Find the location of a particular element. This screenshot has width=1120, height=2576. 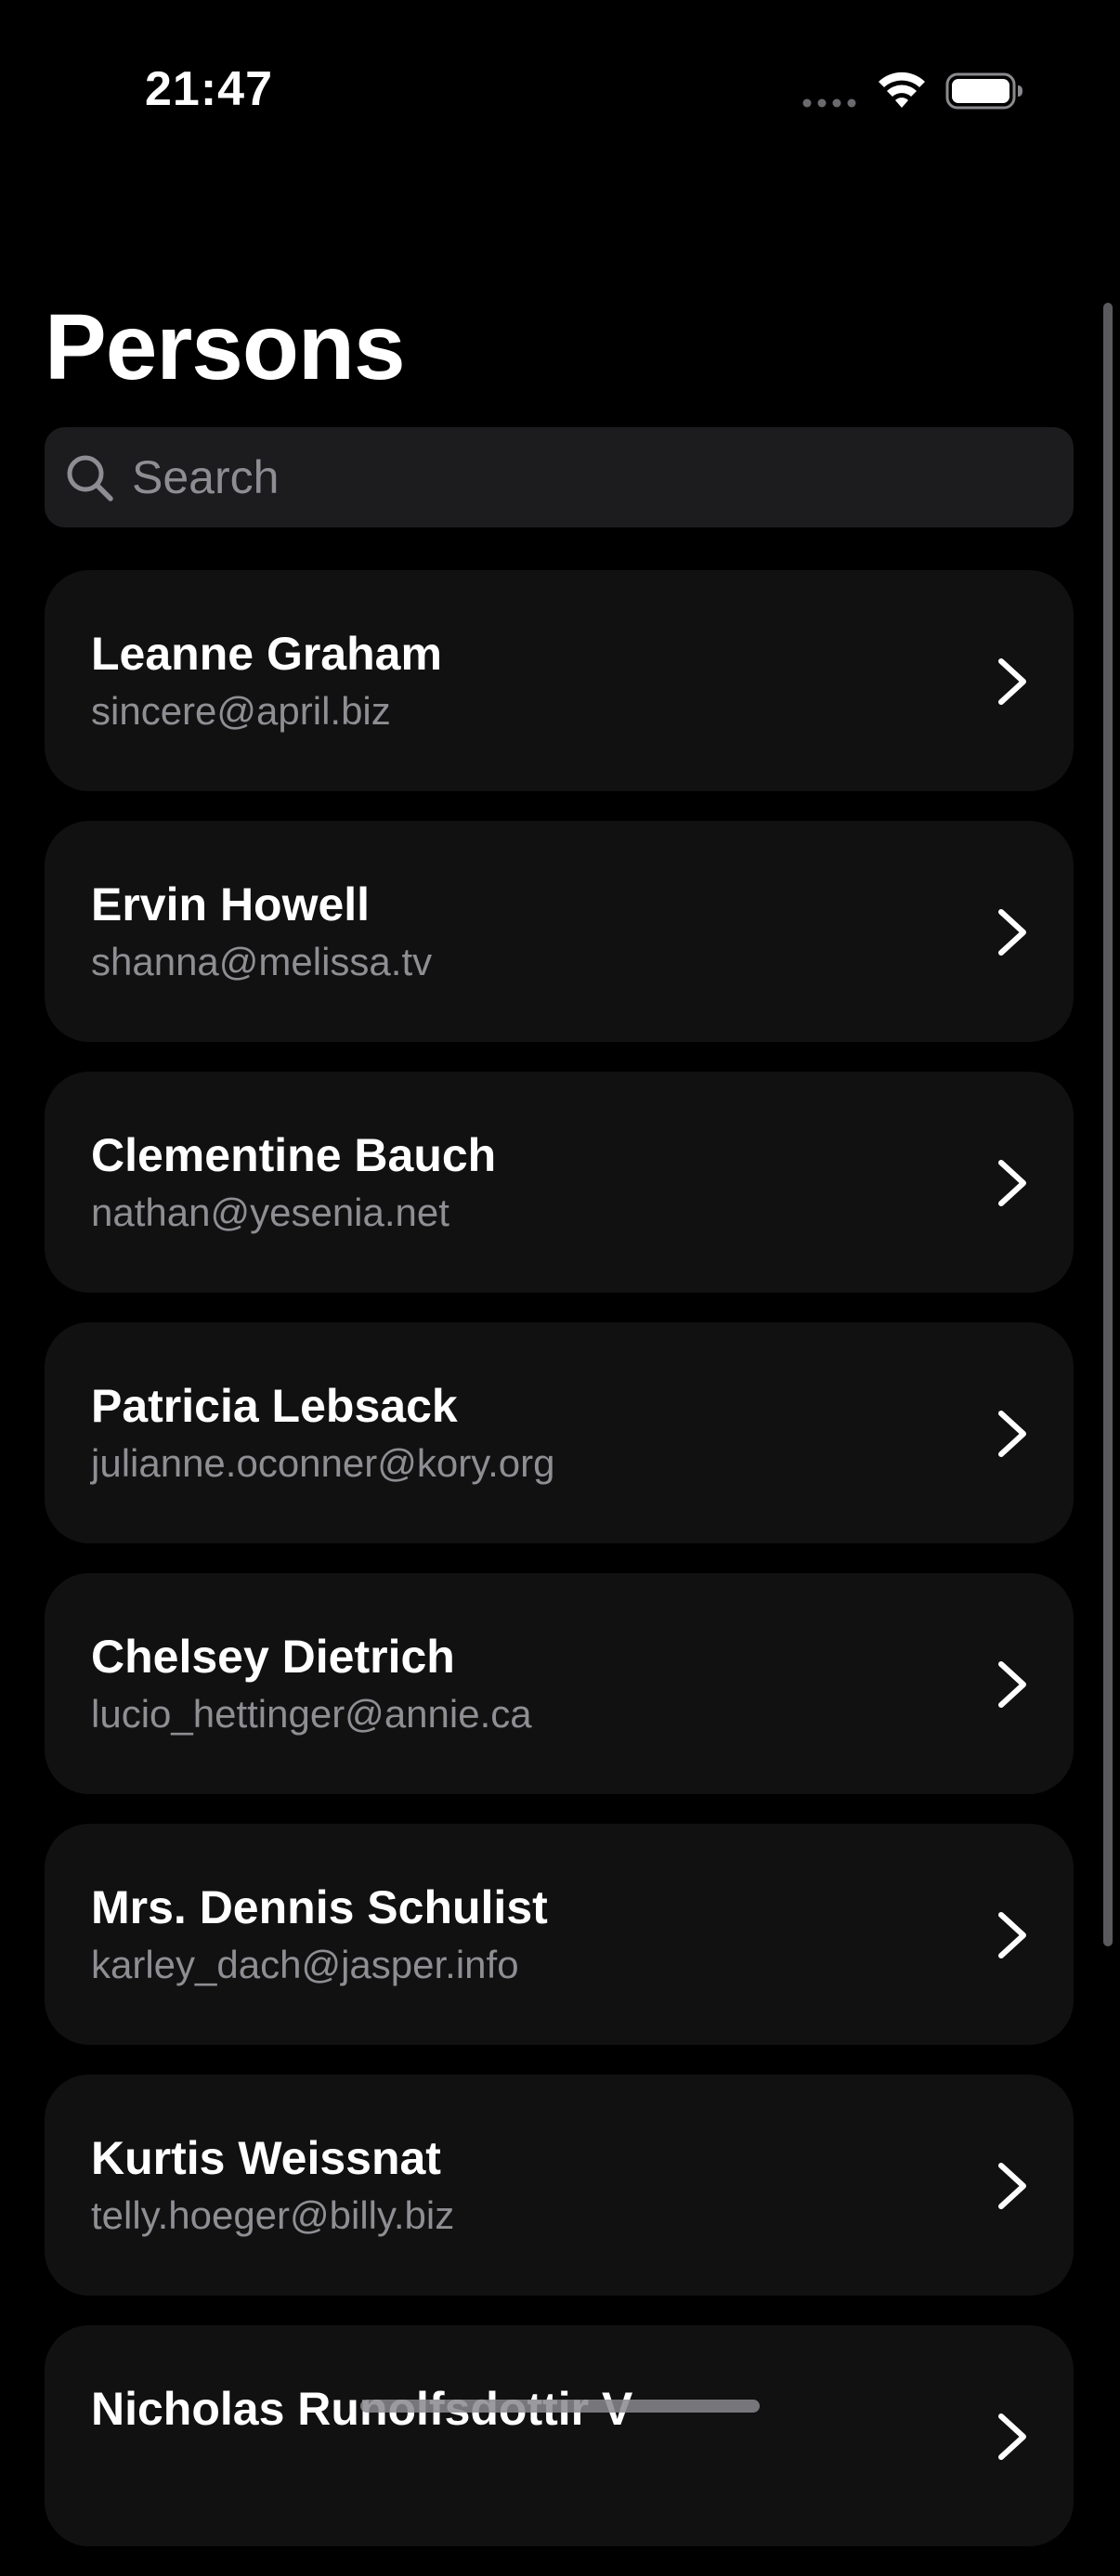

person-name: Patricia Lebsack is located at coordinates (274, 1406).